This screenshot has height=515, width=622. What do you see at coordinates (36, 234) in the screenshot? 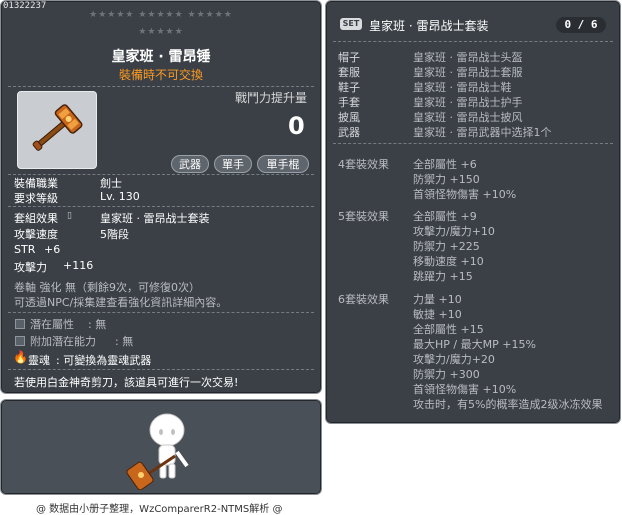
I see `attack-speed-label: 攻擊速度` at bounding box center [36, 234].